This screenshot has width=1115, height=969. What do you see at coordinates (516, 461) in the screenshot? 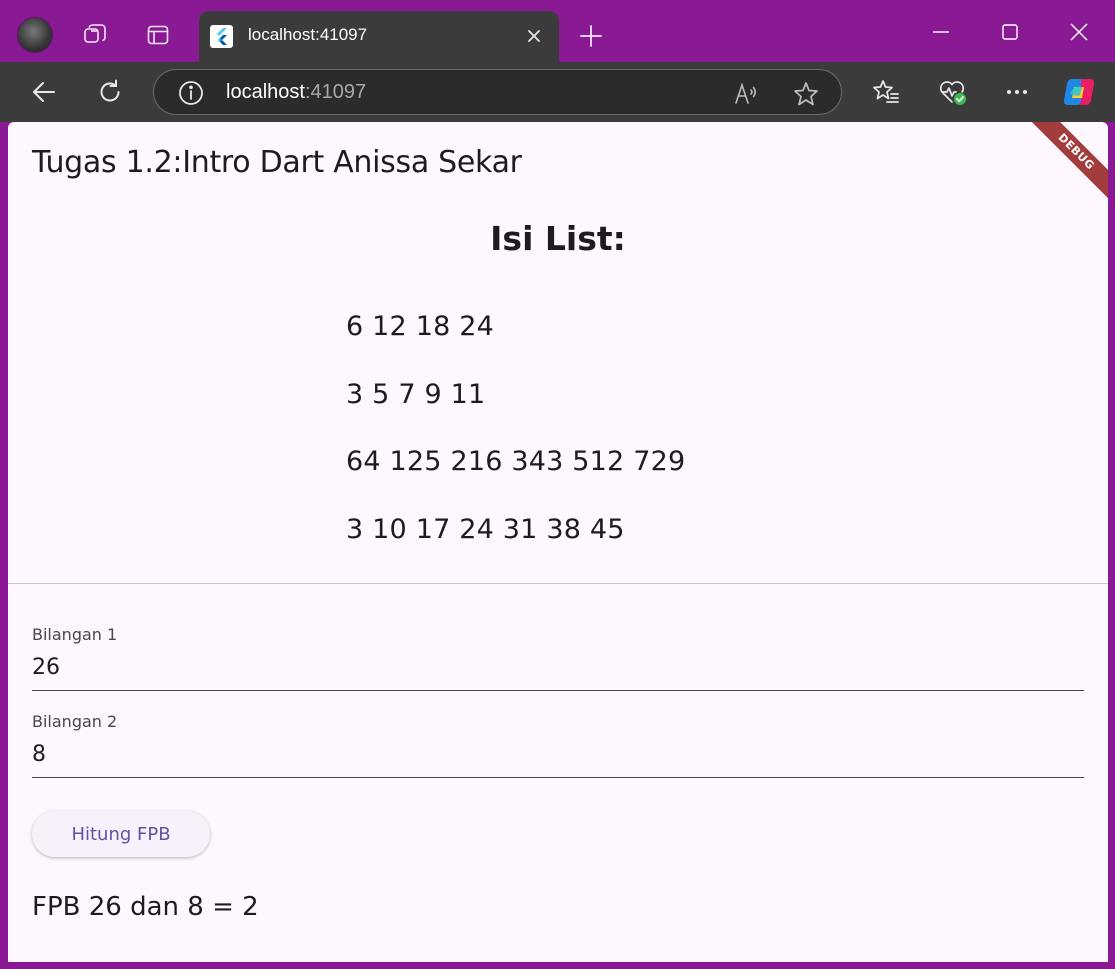
I see `list-line: 64 125 216 343 512 729` at bounding box center [516, 461].